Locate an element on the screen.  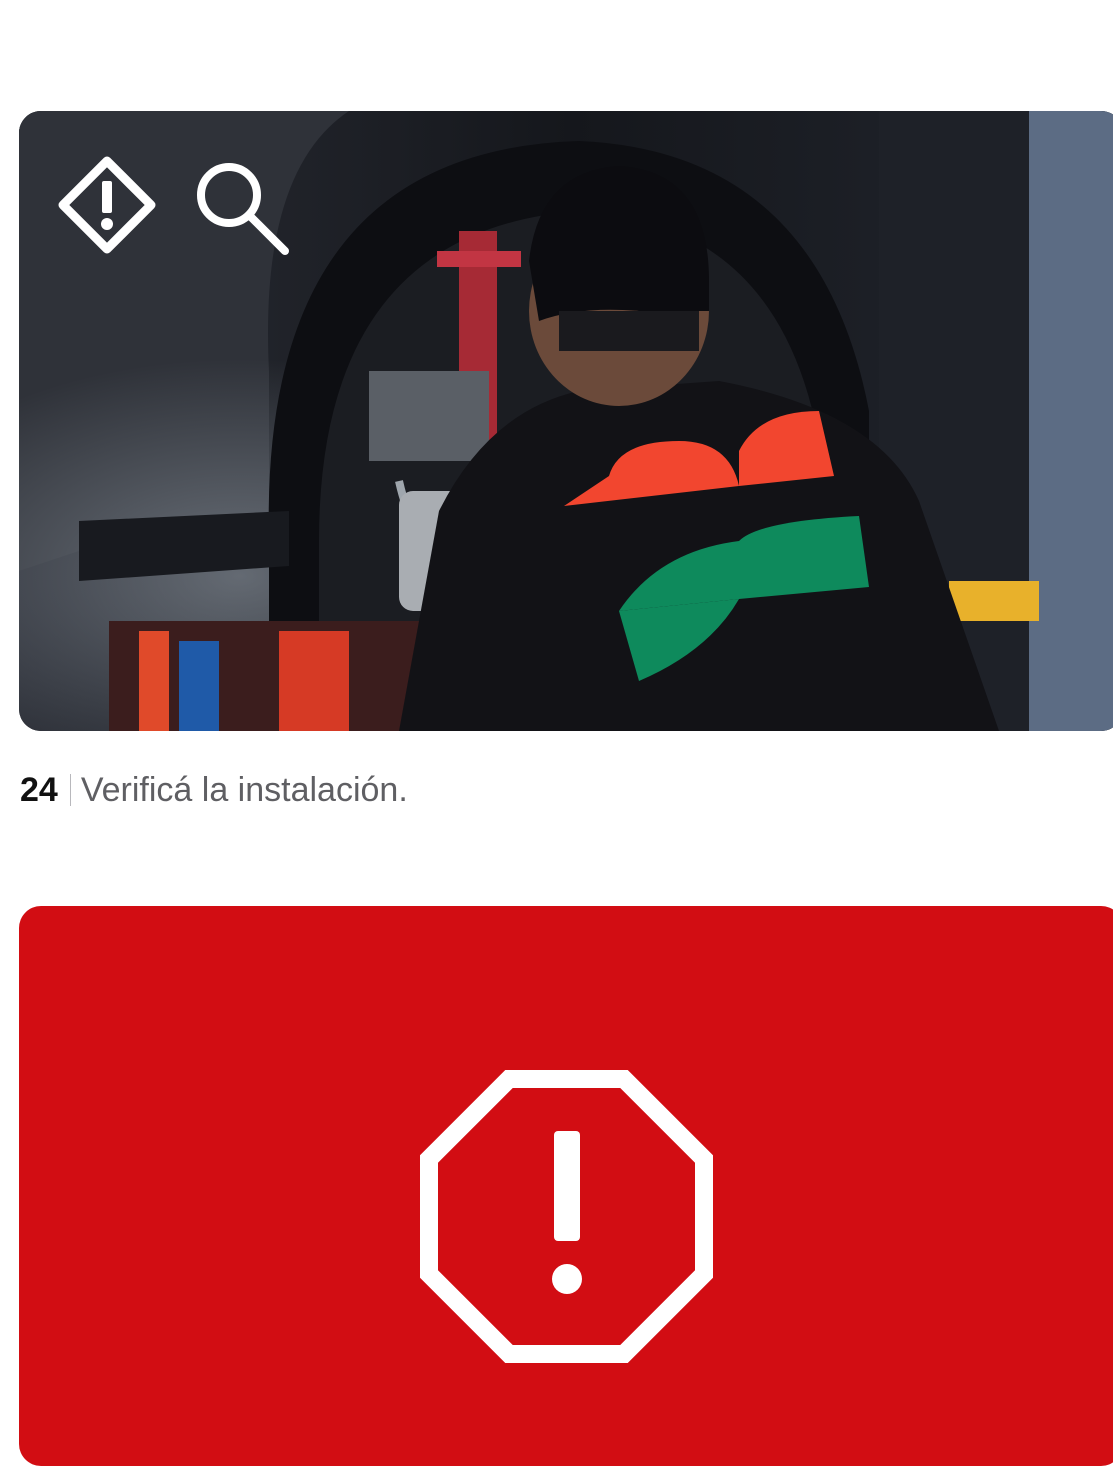
warning-diamond-icon is located at coordinates (107, 205).